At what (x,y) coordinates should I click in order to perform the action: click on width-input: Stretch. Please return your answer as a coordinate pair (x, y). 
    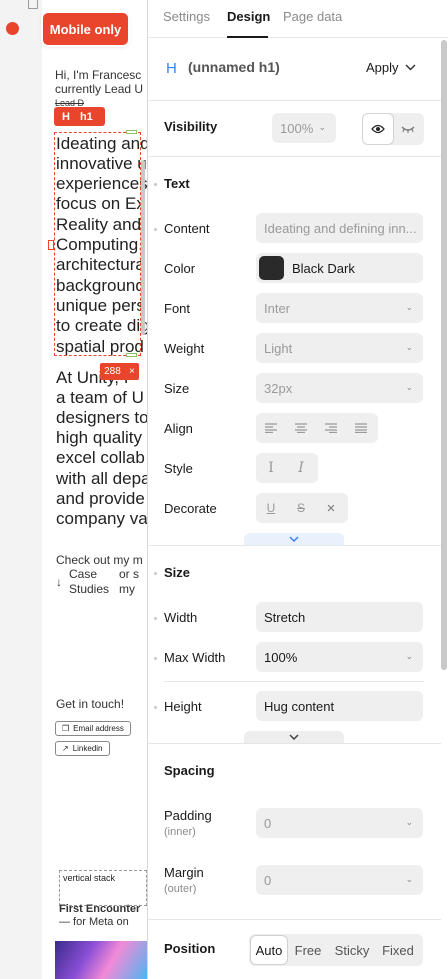
    Looking at the image, I should click on (339, 617).